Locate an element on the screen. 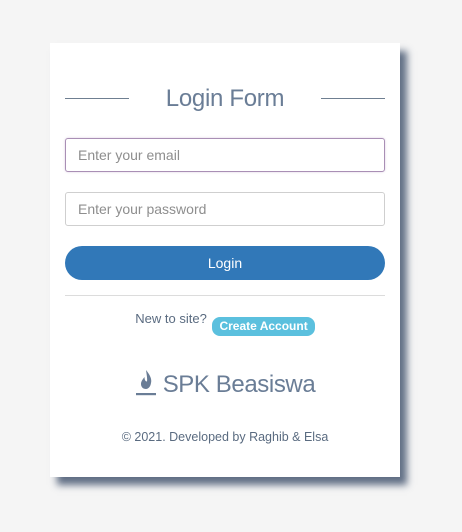  signup-prompt: New to site? is located at coordinates (171, 318).